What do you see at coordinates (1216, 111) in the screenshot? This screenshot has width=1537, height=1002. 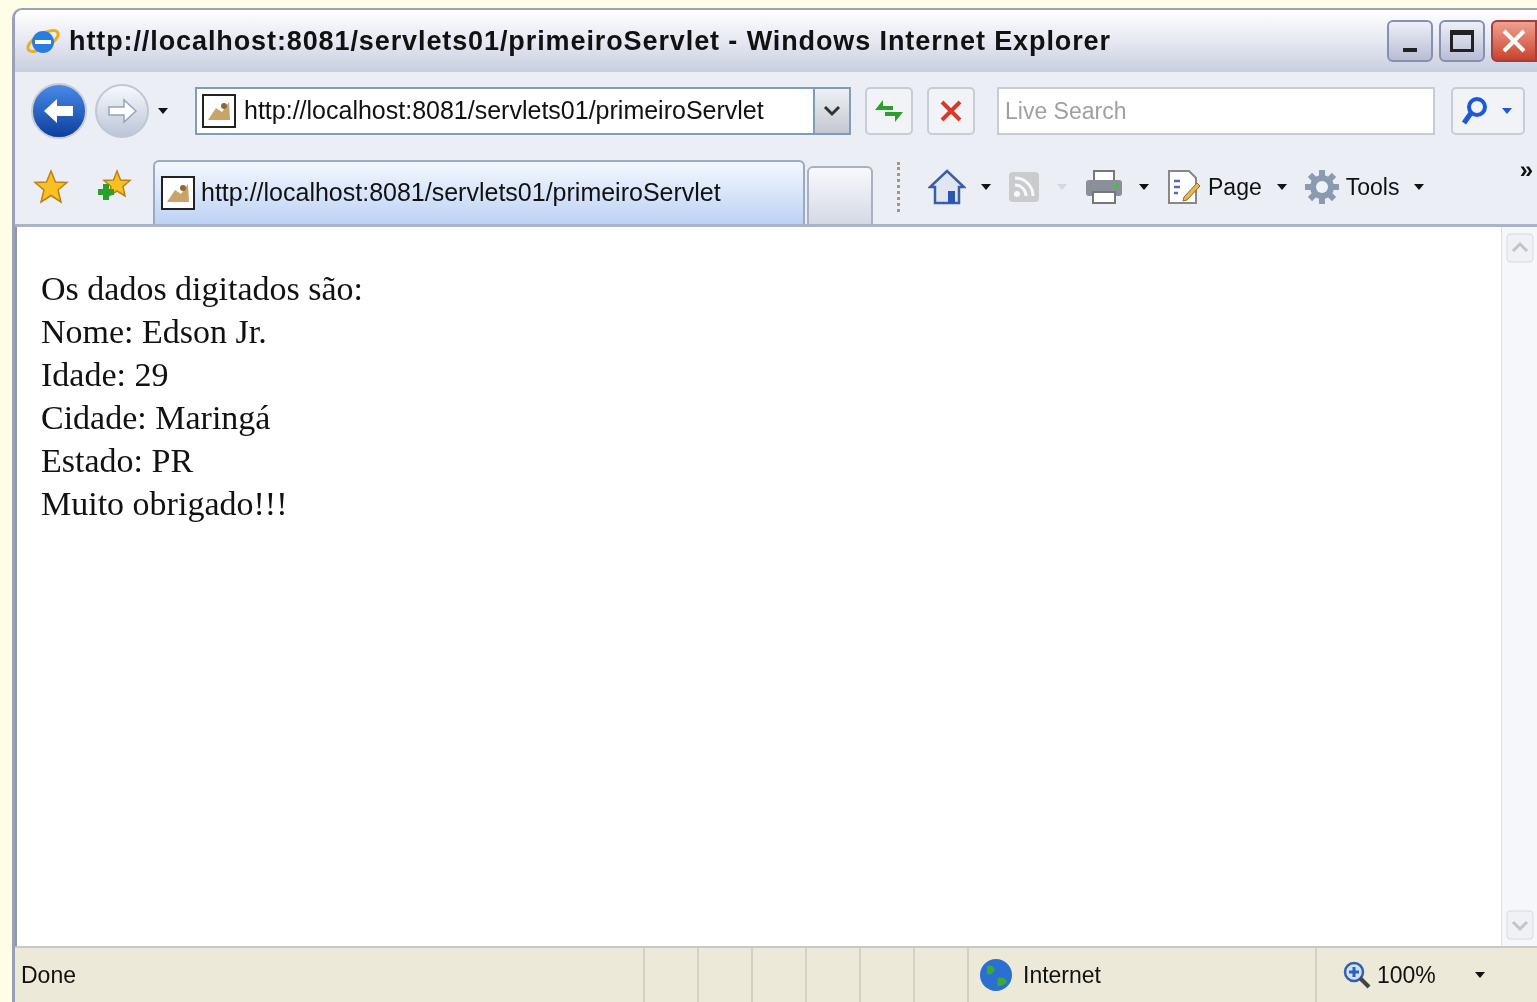 I see `search-field: Live Search` at bounding box center [1216, 111].